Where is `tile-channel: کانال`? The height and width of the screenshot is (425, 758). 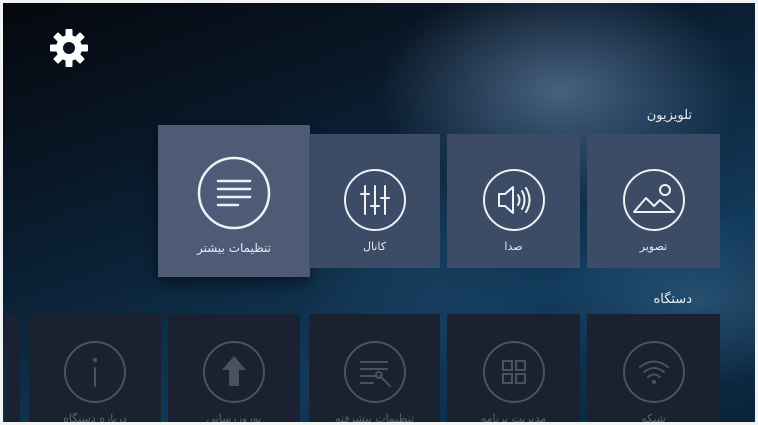
tile-channel: کانال is located at coordinates (374, 201).